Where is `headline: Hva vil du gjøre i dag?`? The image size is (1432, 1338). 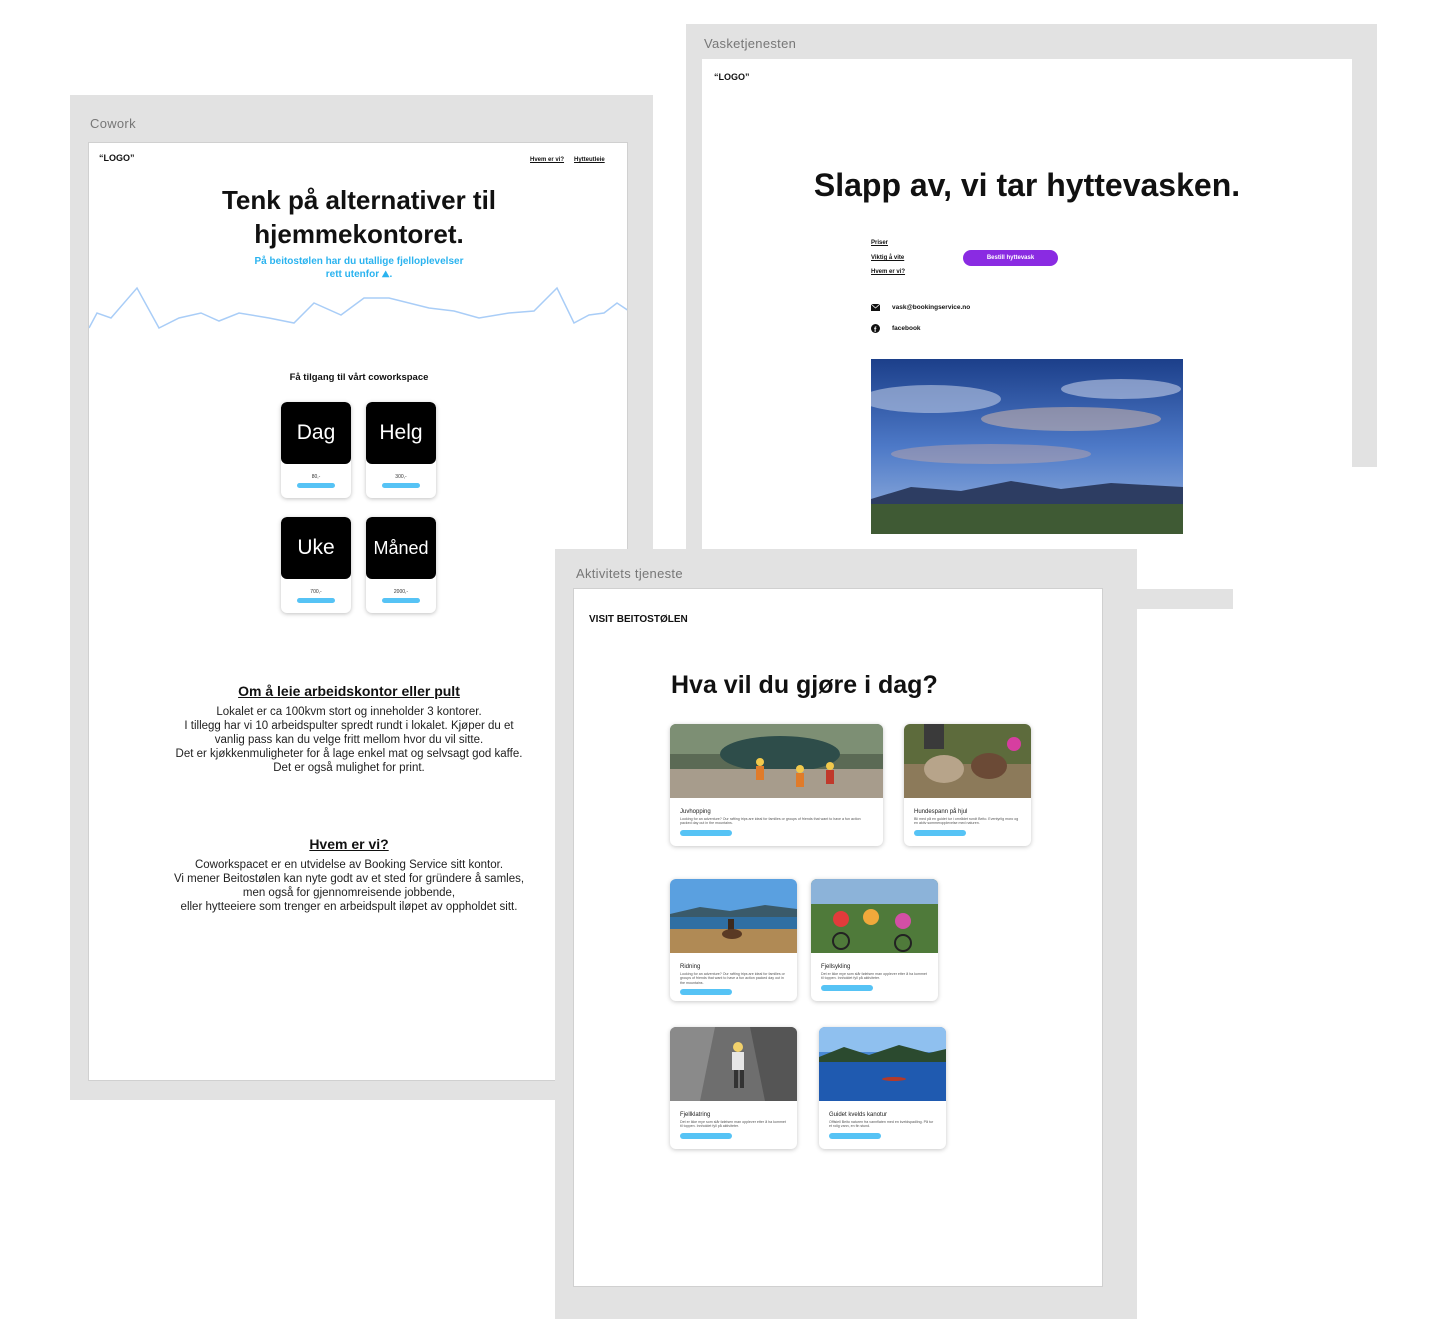
headline: Hva vil du gjøre i dag? is located at coordinates (804, 685).